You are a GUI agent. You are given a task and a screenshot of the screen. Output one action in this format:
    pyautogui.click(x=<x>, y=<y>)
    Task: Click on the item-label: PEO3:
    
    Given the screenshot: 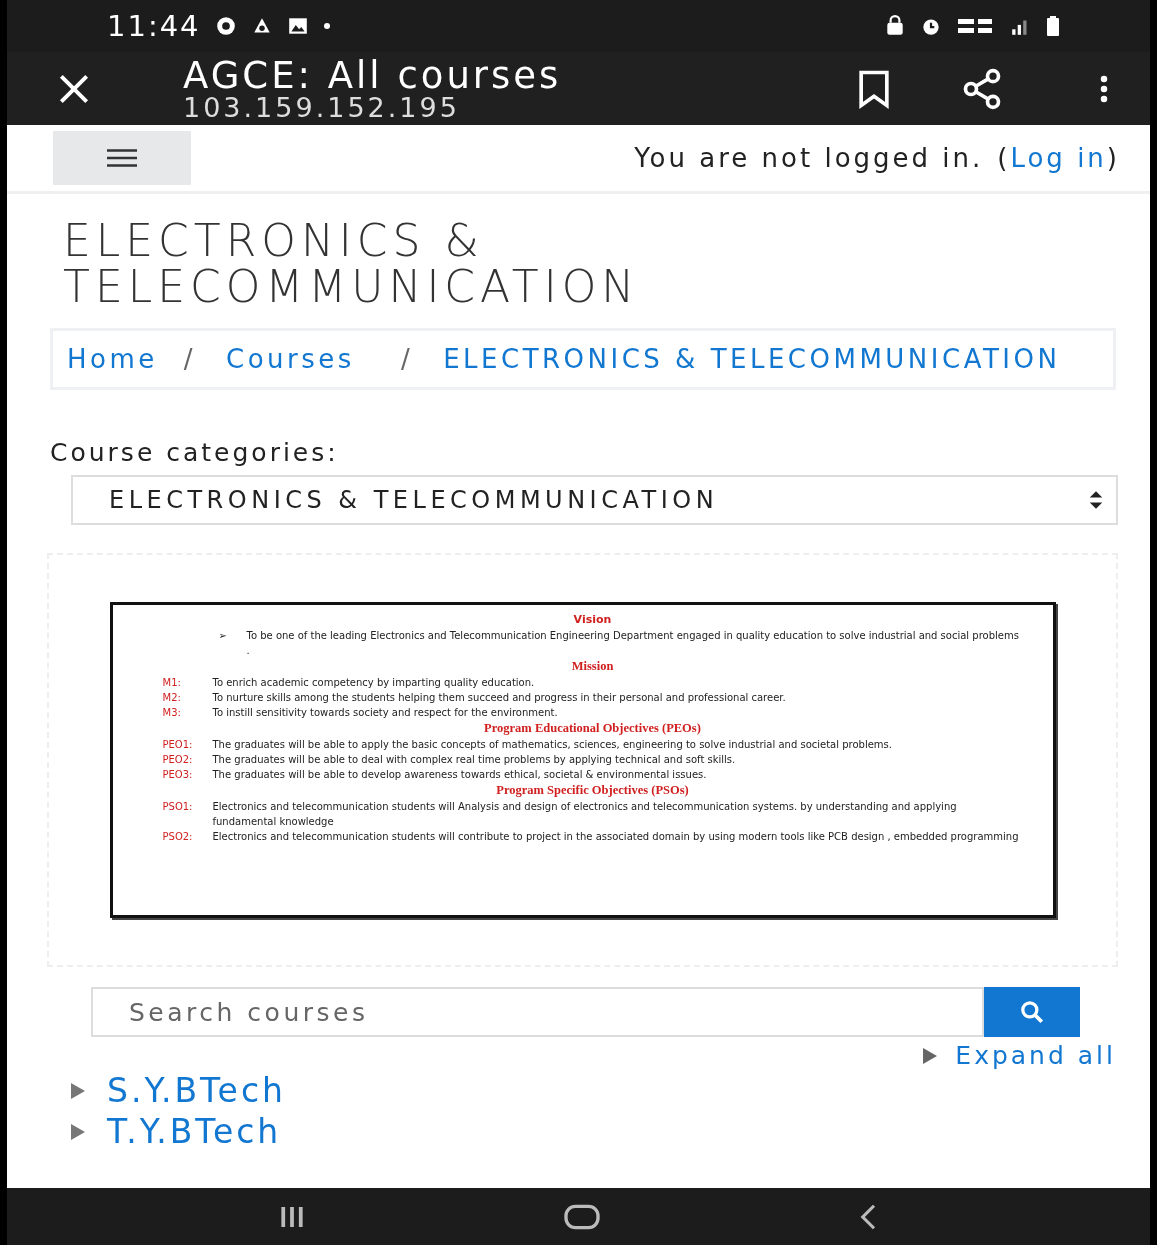 What is the action you would take?
    pyautogui.click(x=178, y=775)
    